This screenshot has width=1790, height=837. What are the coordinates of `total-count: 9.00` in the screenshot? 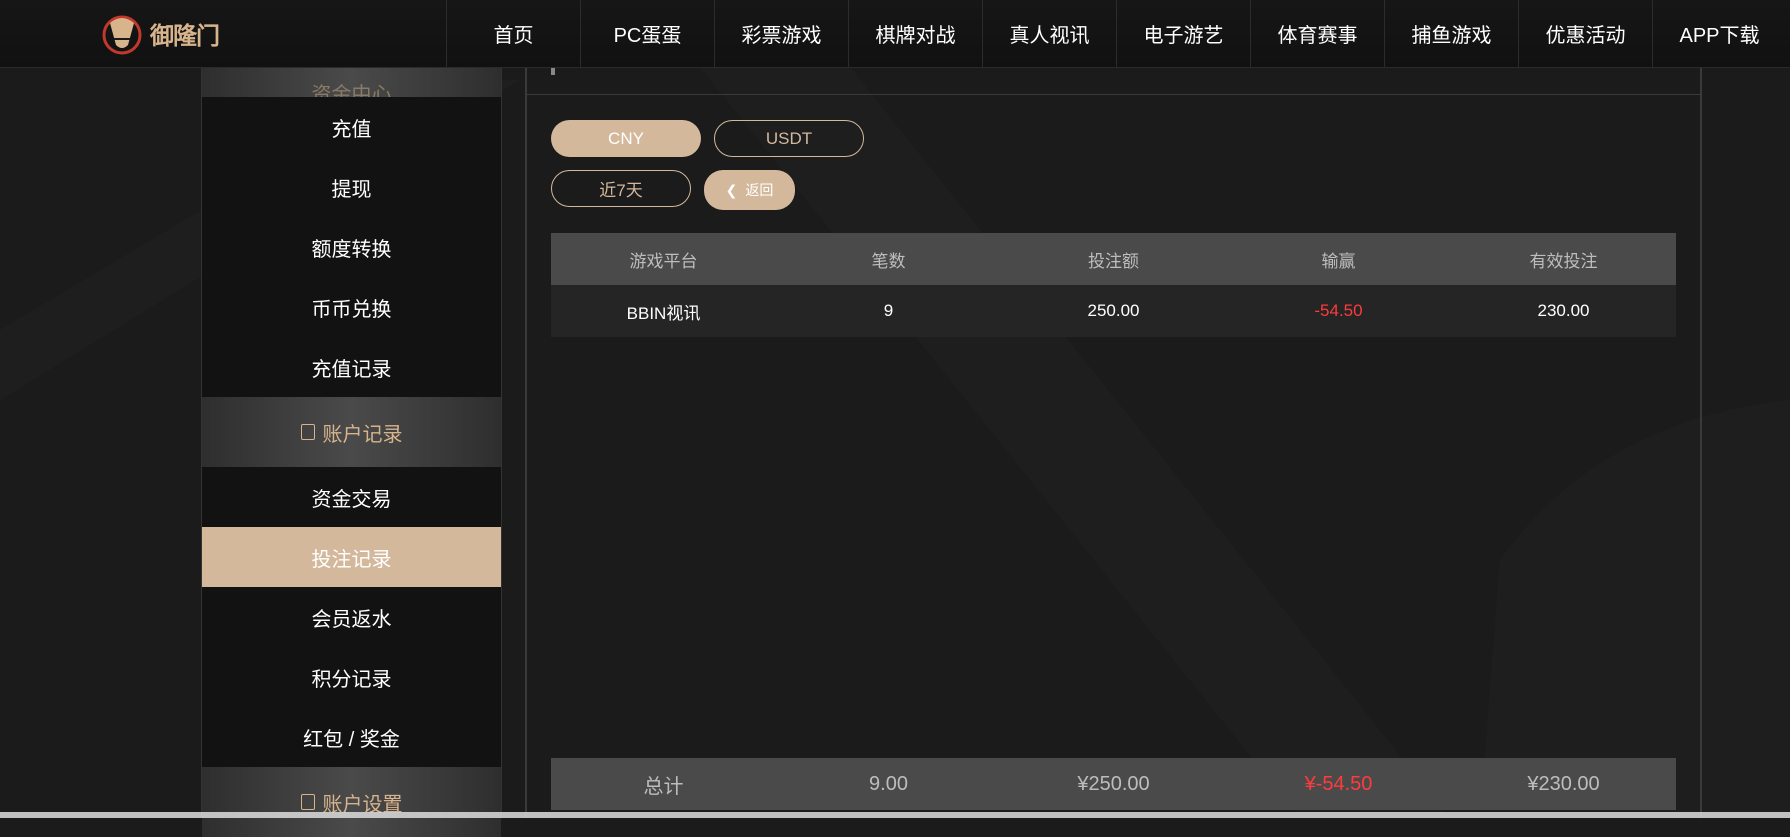 It's located at (888, 783).